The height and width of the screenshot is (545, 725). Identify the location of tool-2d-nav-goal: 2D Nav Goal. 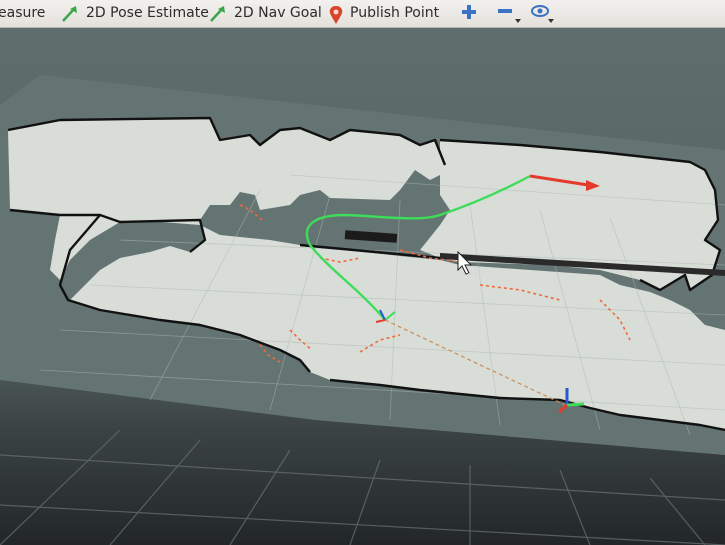
(265, 13).